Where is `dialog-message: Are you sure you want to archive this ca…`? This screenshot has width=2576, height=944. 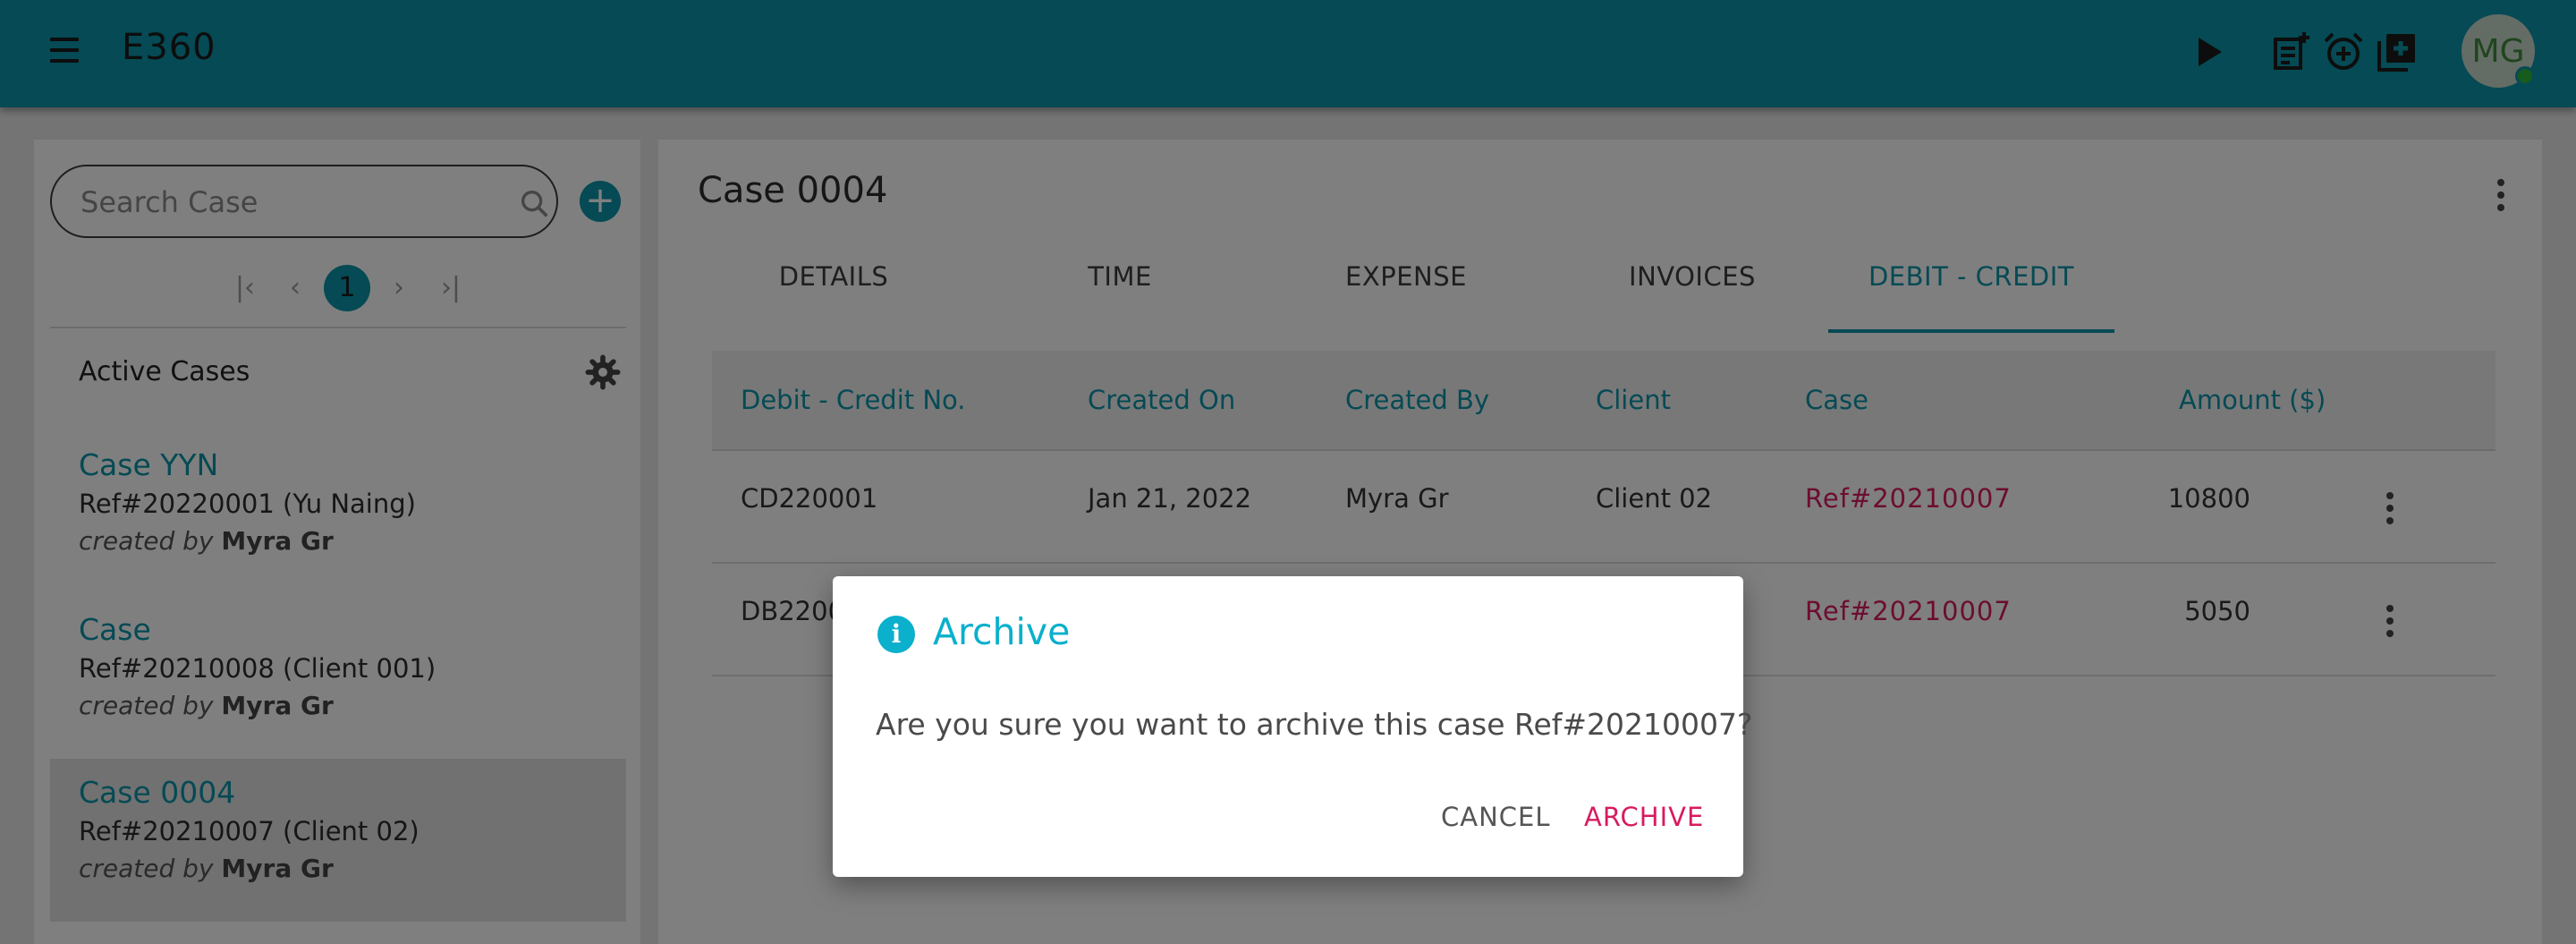 dialog-message: Are you sure you want to archive this ca… is located at coordinates (1314, 725).